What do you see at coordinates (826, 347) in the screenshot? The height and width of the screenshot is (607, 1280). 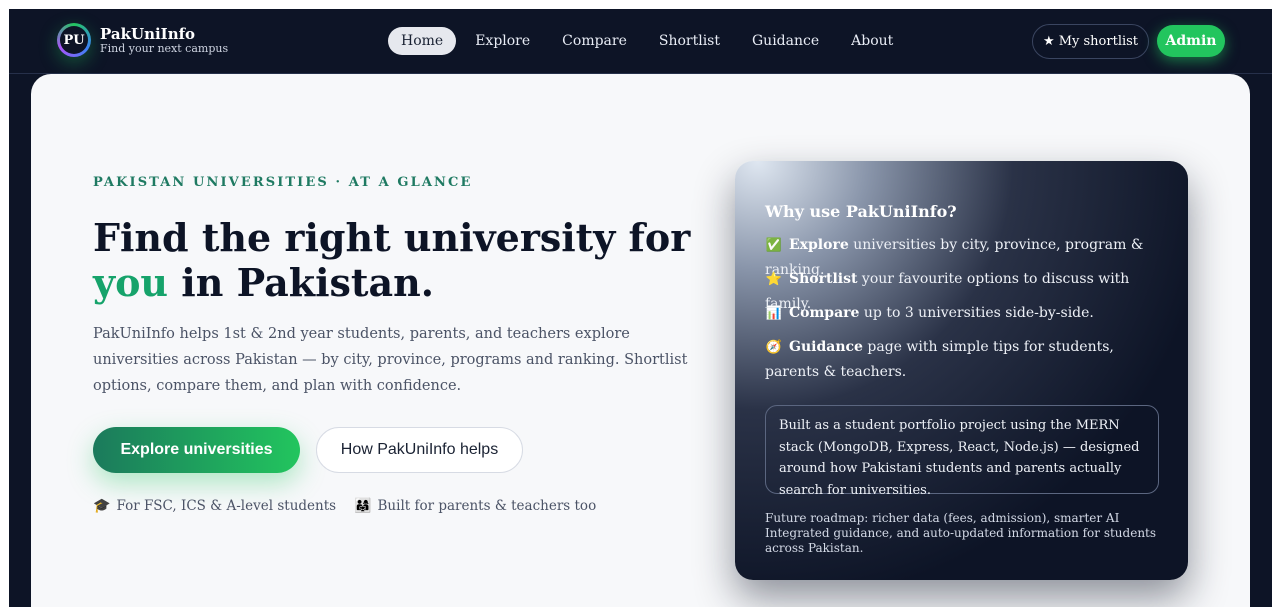 I see `feature-guidance-bold: Guidance` at bounding box center [826, 347].